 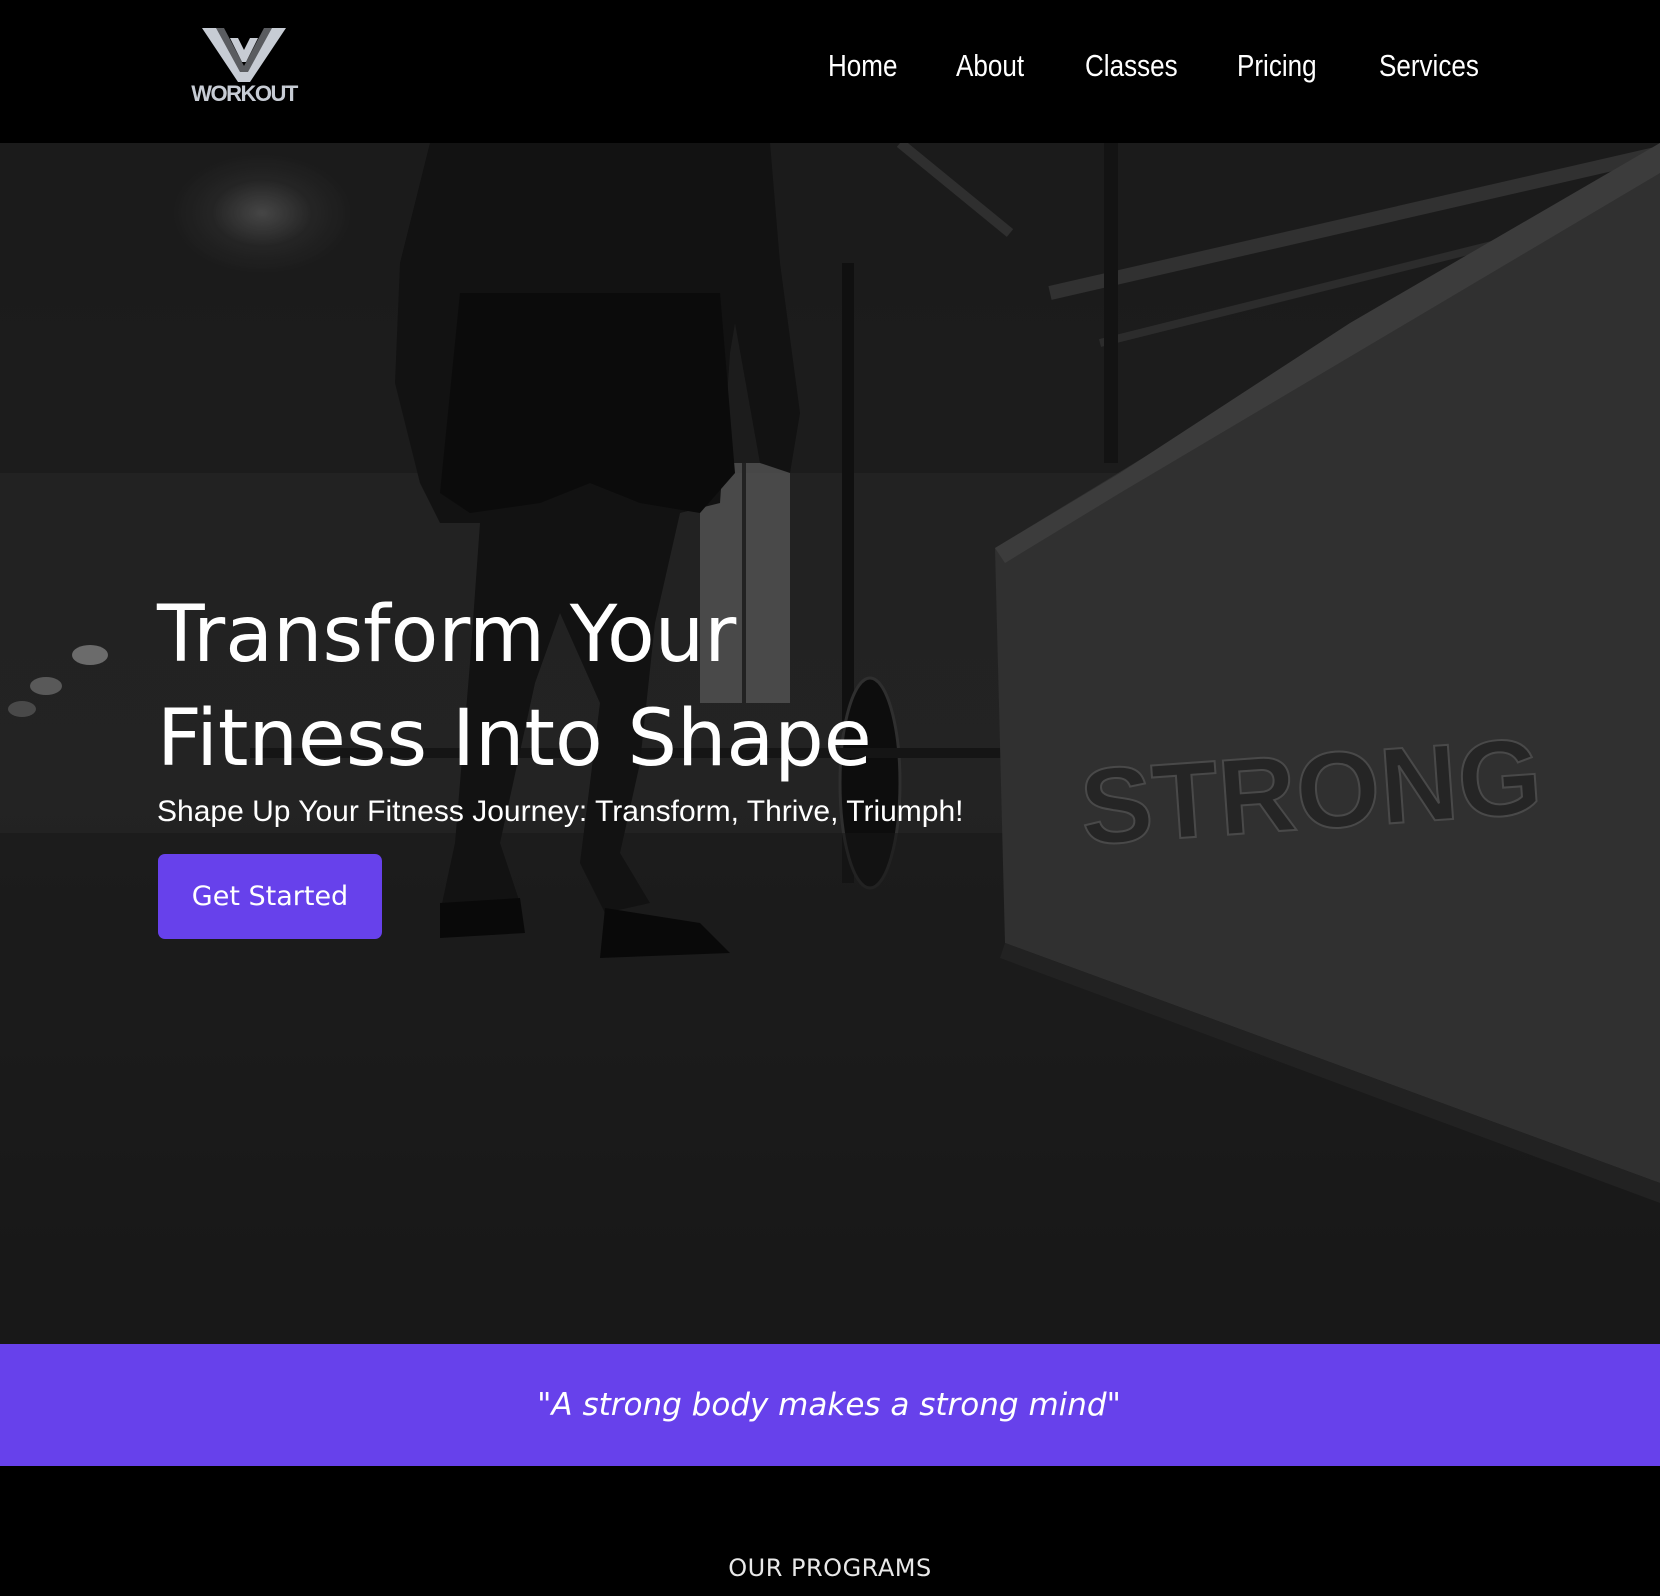 I want to click on nav-classes: Classes, so click(x=1131, y=66).